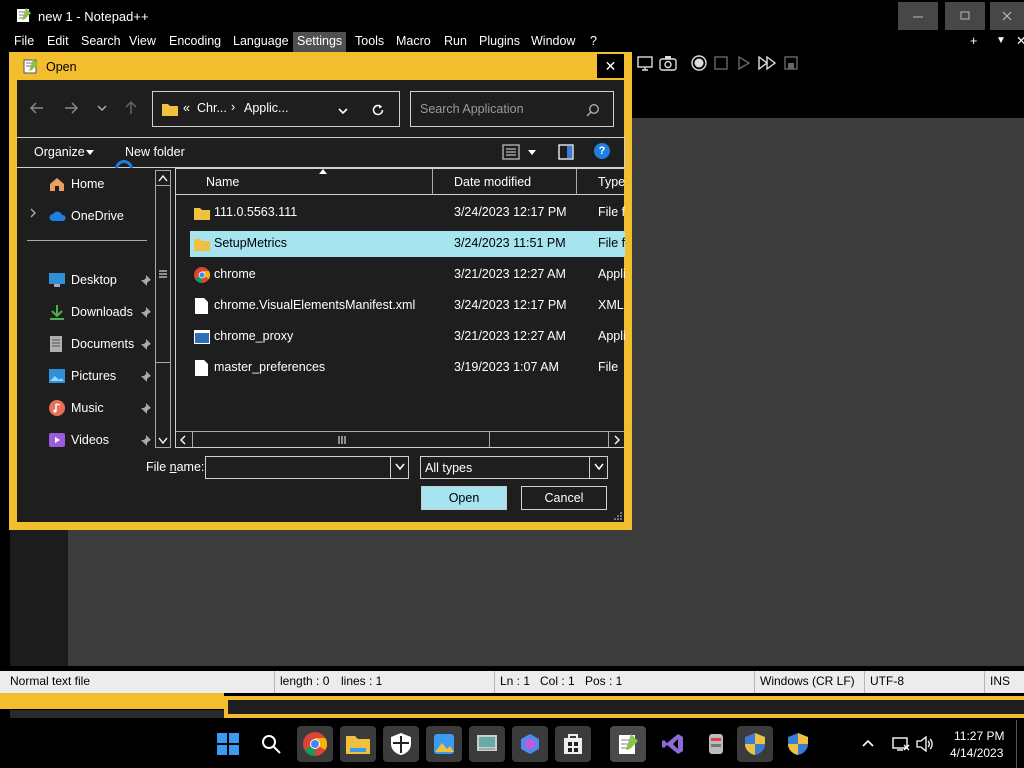  Describe the element at coordinates (530, 744) in the screenshot. I see `copilot-taskbar-button` at that location.